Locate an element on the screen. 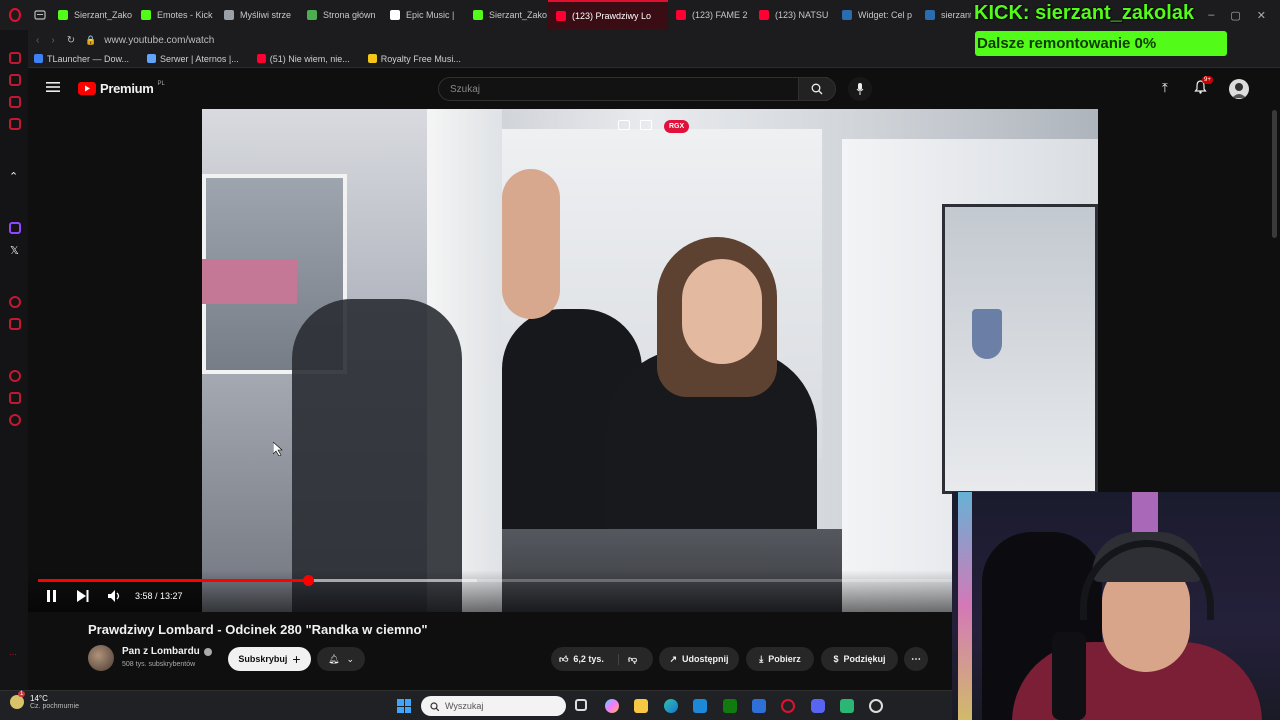 This screenshot has height=720, width=1280. voice-search-button is located at coordinates (860, 89).